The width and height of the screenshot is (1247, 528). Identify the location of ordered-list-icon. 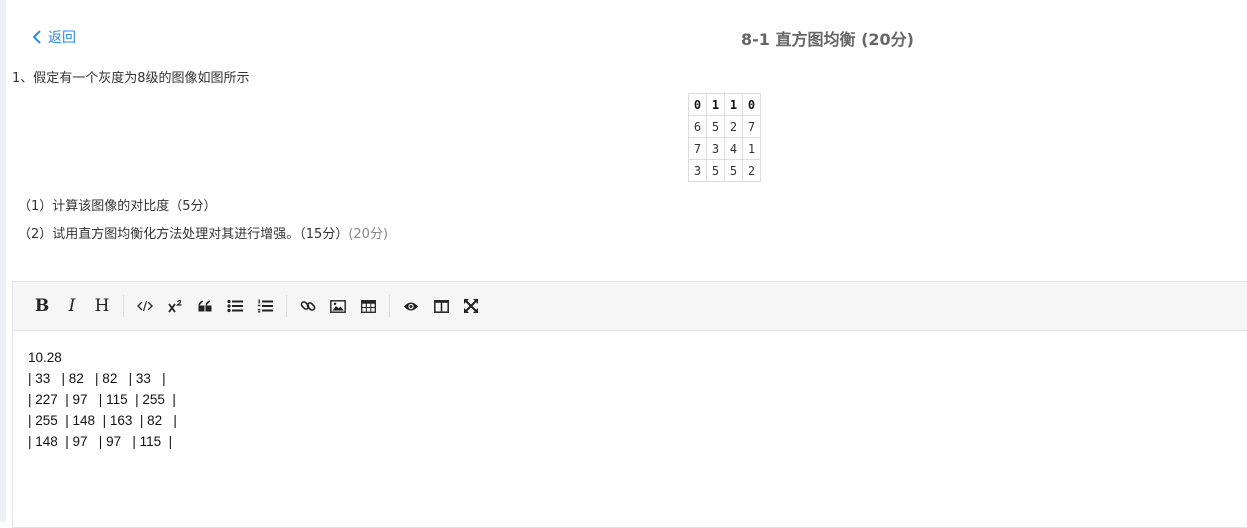
(265, 306).